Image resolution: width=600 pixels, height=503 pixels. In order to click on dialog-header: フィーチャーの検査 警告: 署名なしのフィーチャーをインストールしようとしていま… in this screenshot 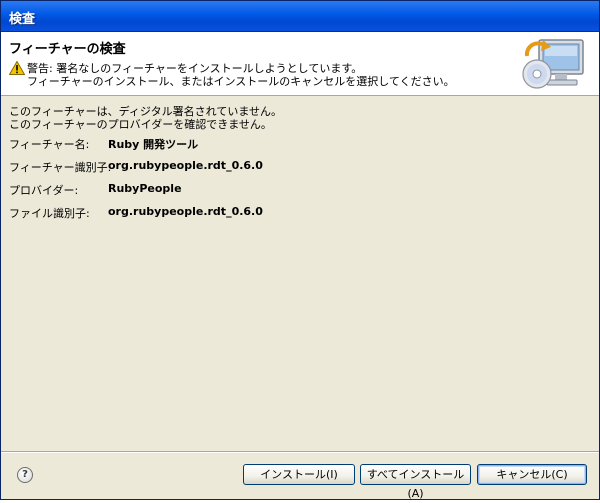, I will do `click(300, 64)`.